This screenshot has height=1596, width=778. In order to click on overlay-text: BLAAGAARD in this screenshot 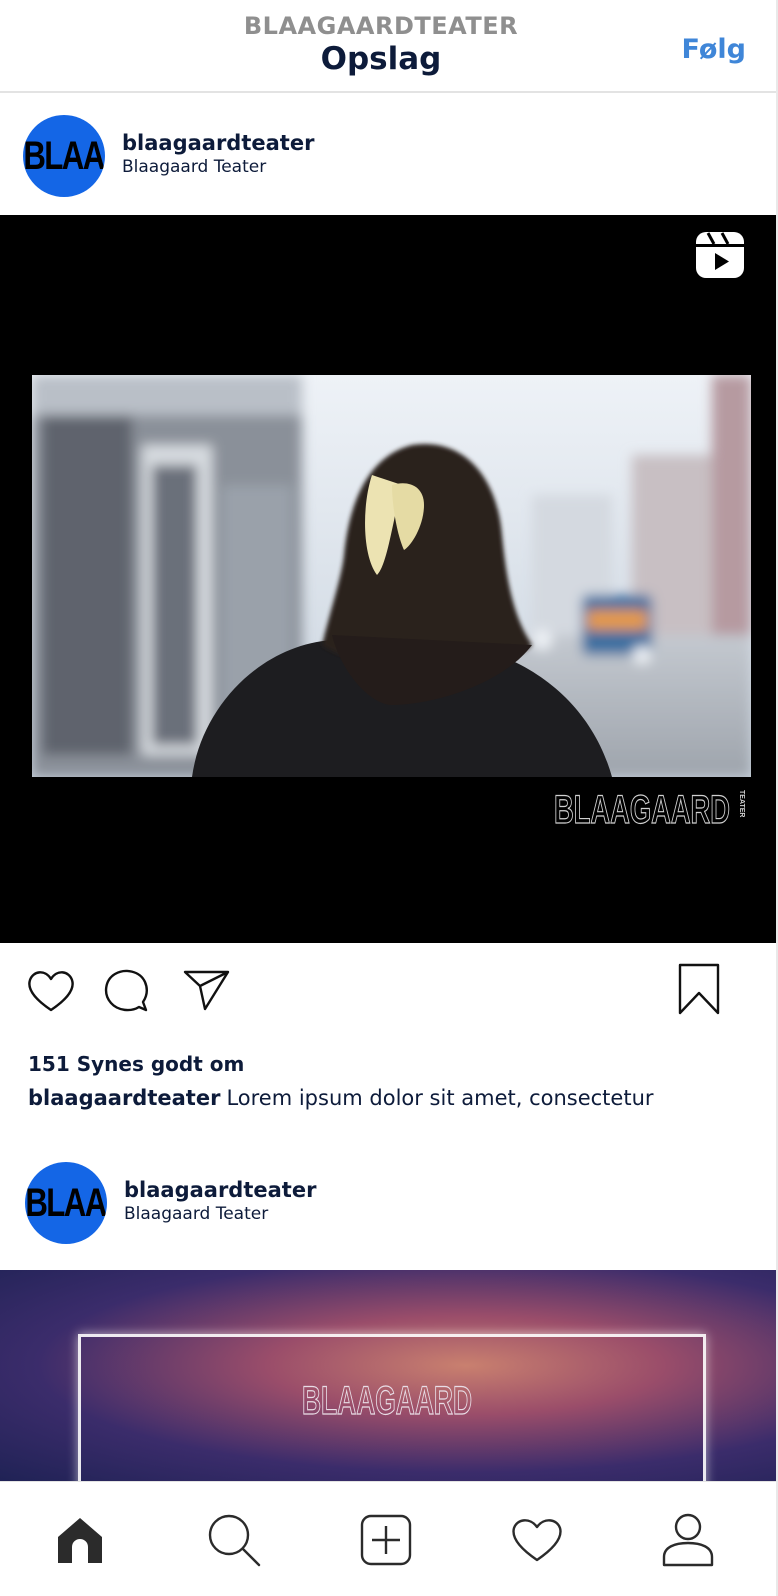, I will do `click(387, 1398)`.